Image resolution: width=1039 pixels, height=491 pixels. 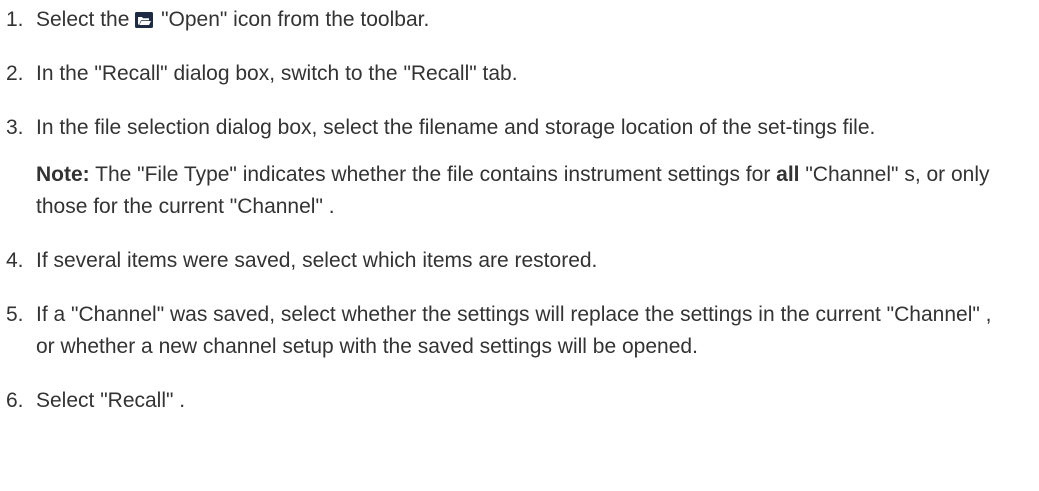 What do you see at coordinates (63, 174) in the screenshot?
I see `note-label: Note:` at bounding box center [63, 174].